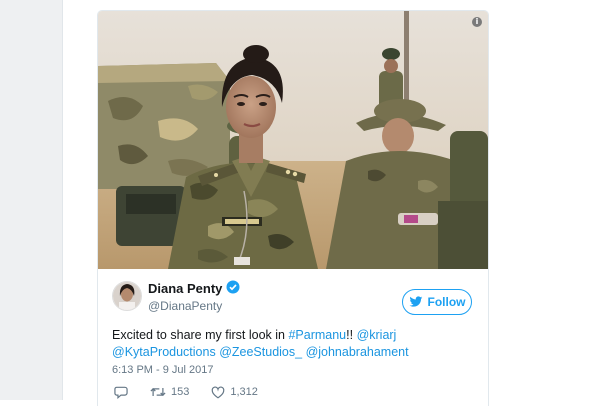 The width and height of the screenshot is (600, 406). What do you see at coordinates (197, 392) in the screenshot?
I see `tweet-actions: 153 1,312` at bounding box center [197, 392].